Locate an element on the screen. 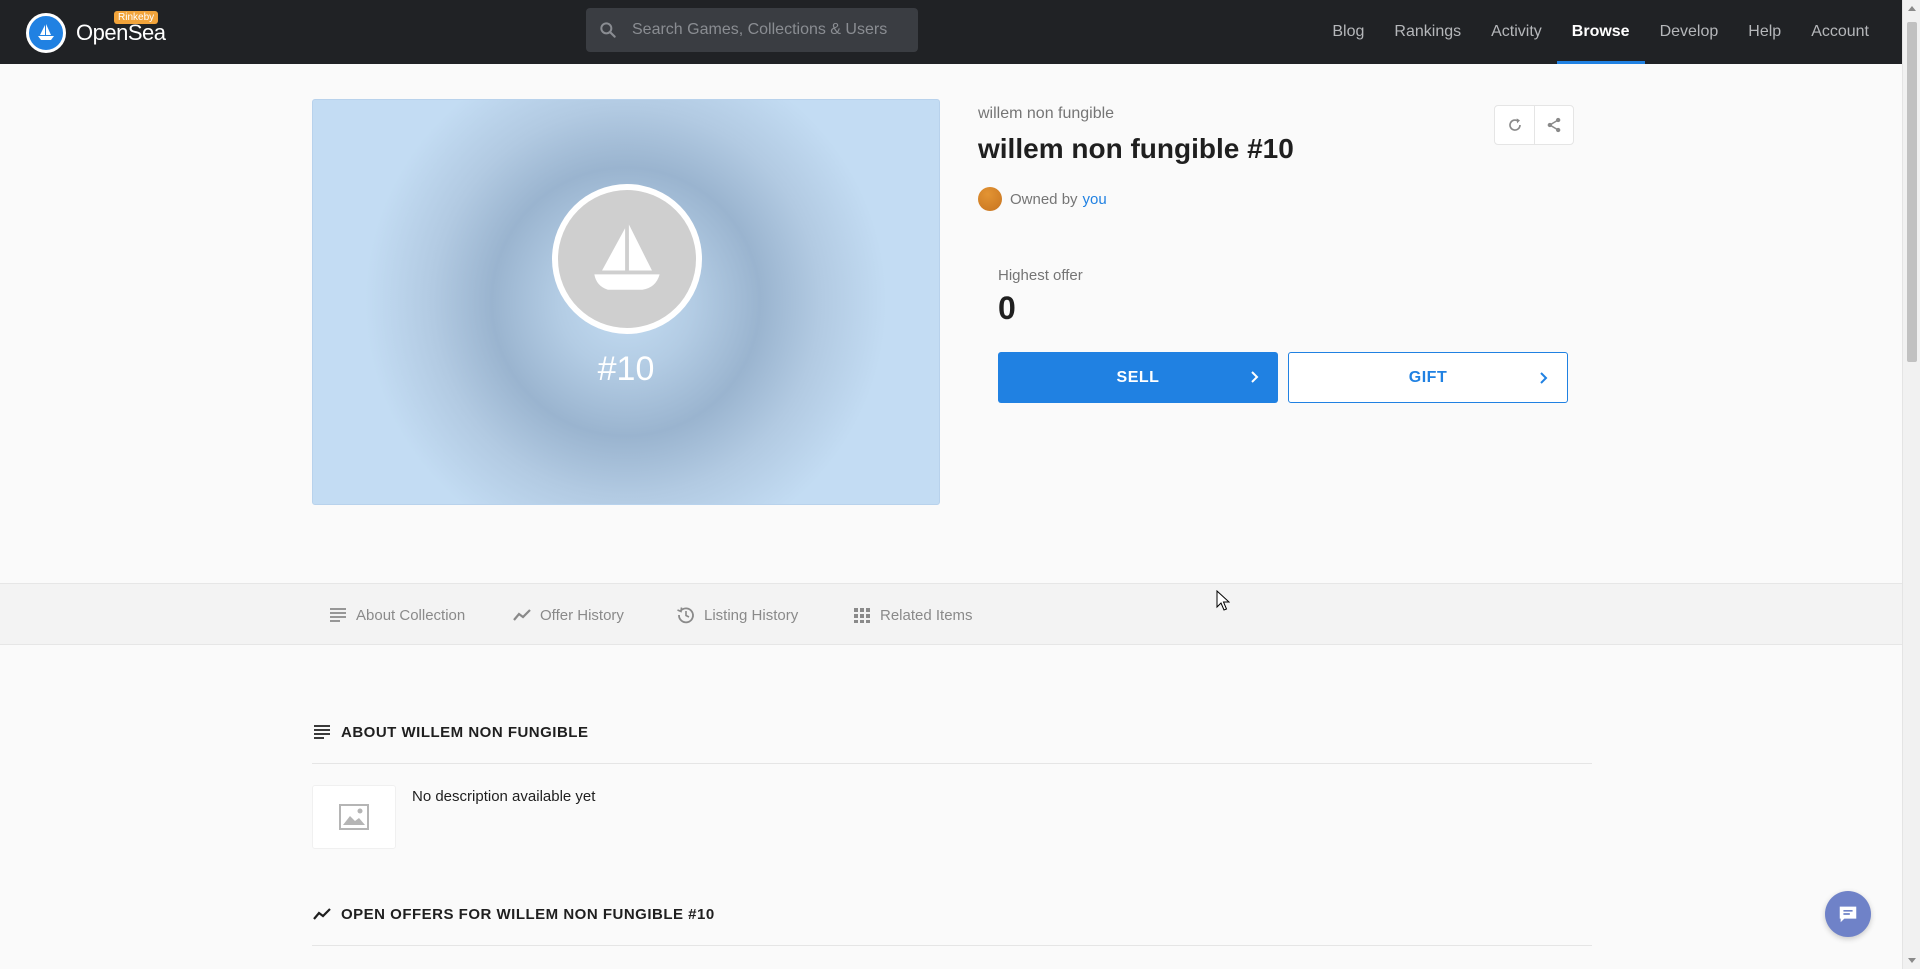  owner-row: Owned by you is located at coordinates (1275, 199).